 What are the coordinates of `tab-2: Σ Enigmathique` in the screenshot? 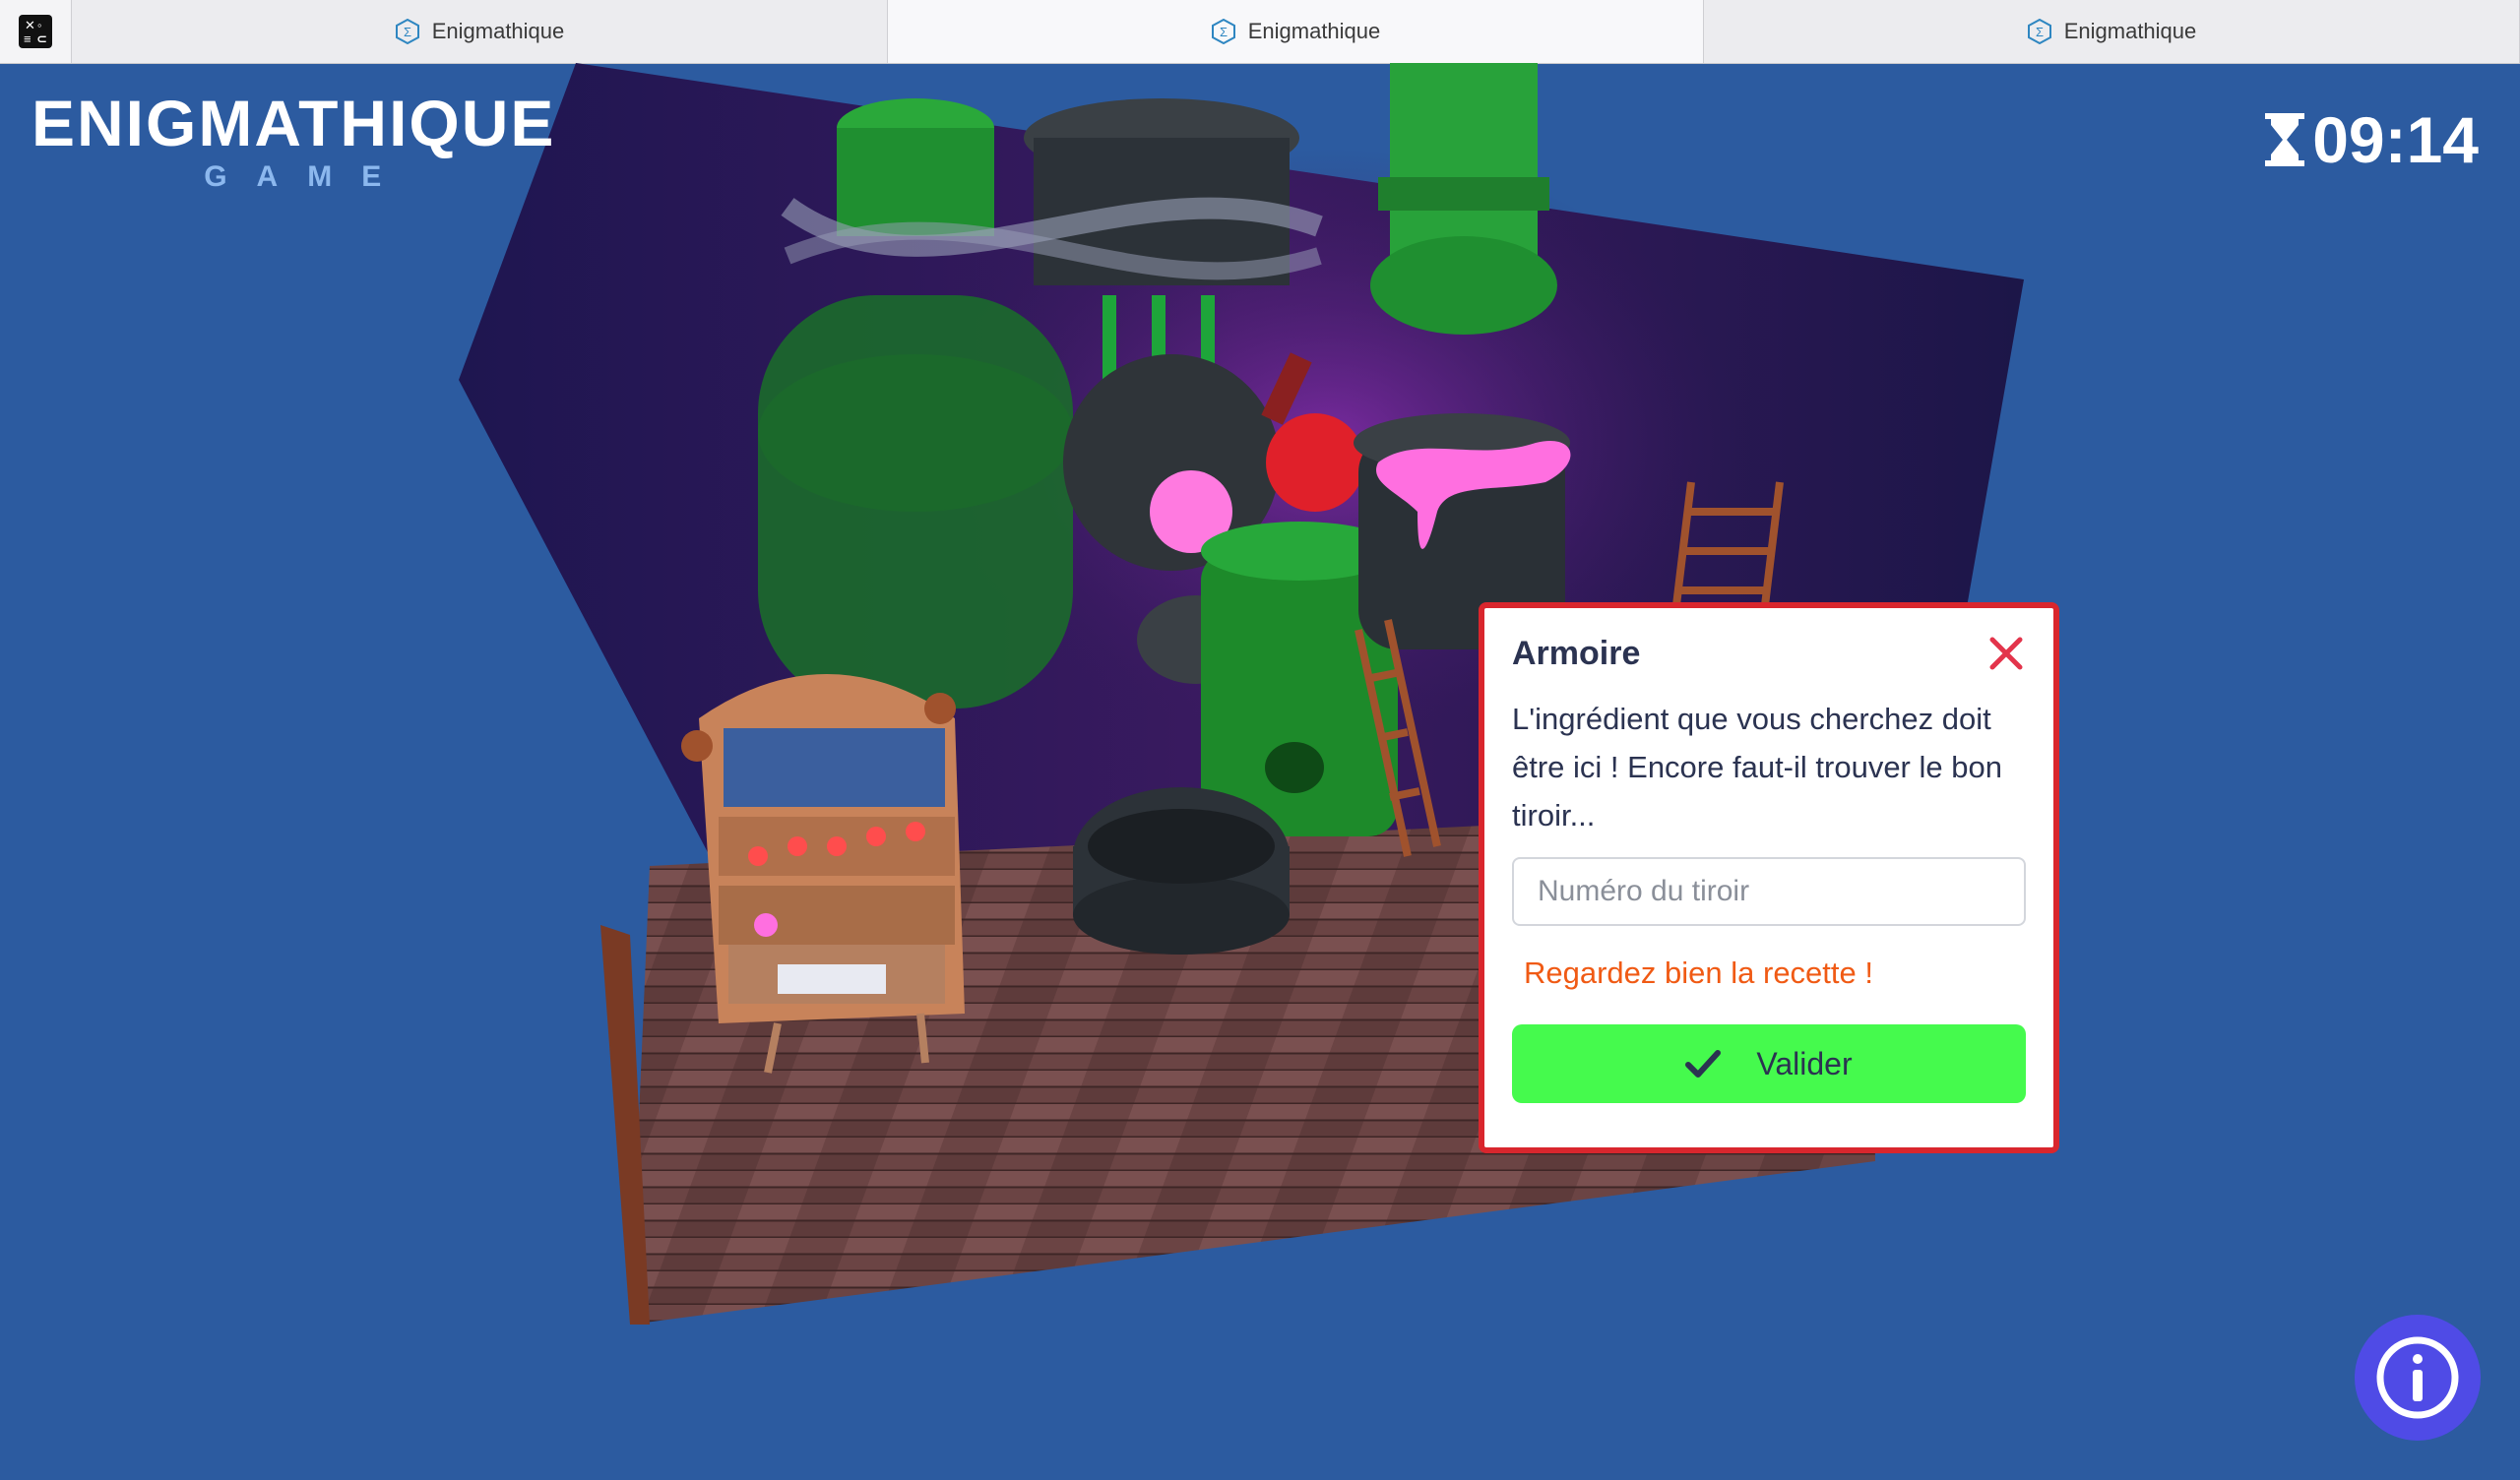 It's located at (1296, 31).